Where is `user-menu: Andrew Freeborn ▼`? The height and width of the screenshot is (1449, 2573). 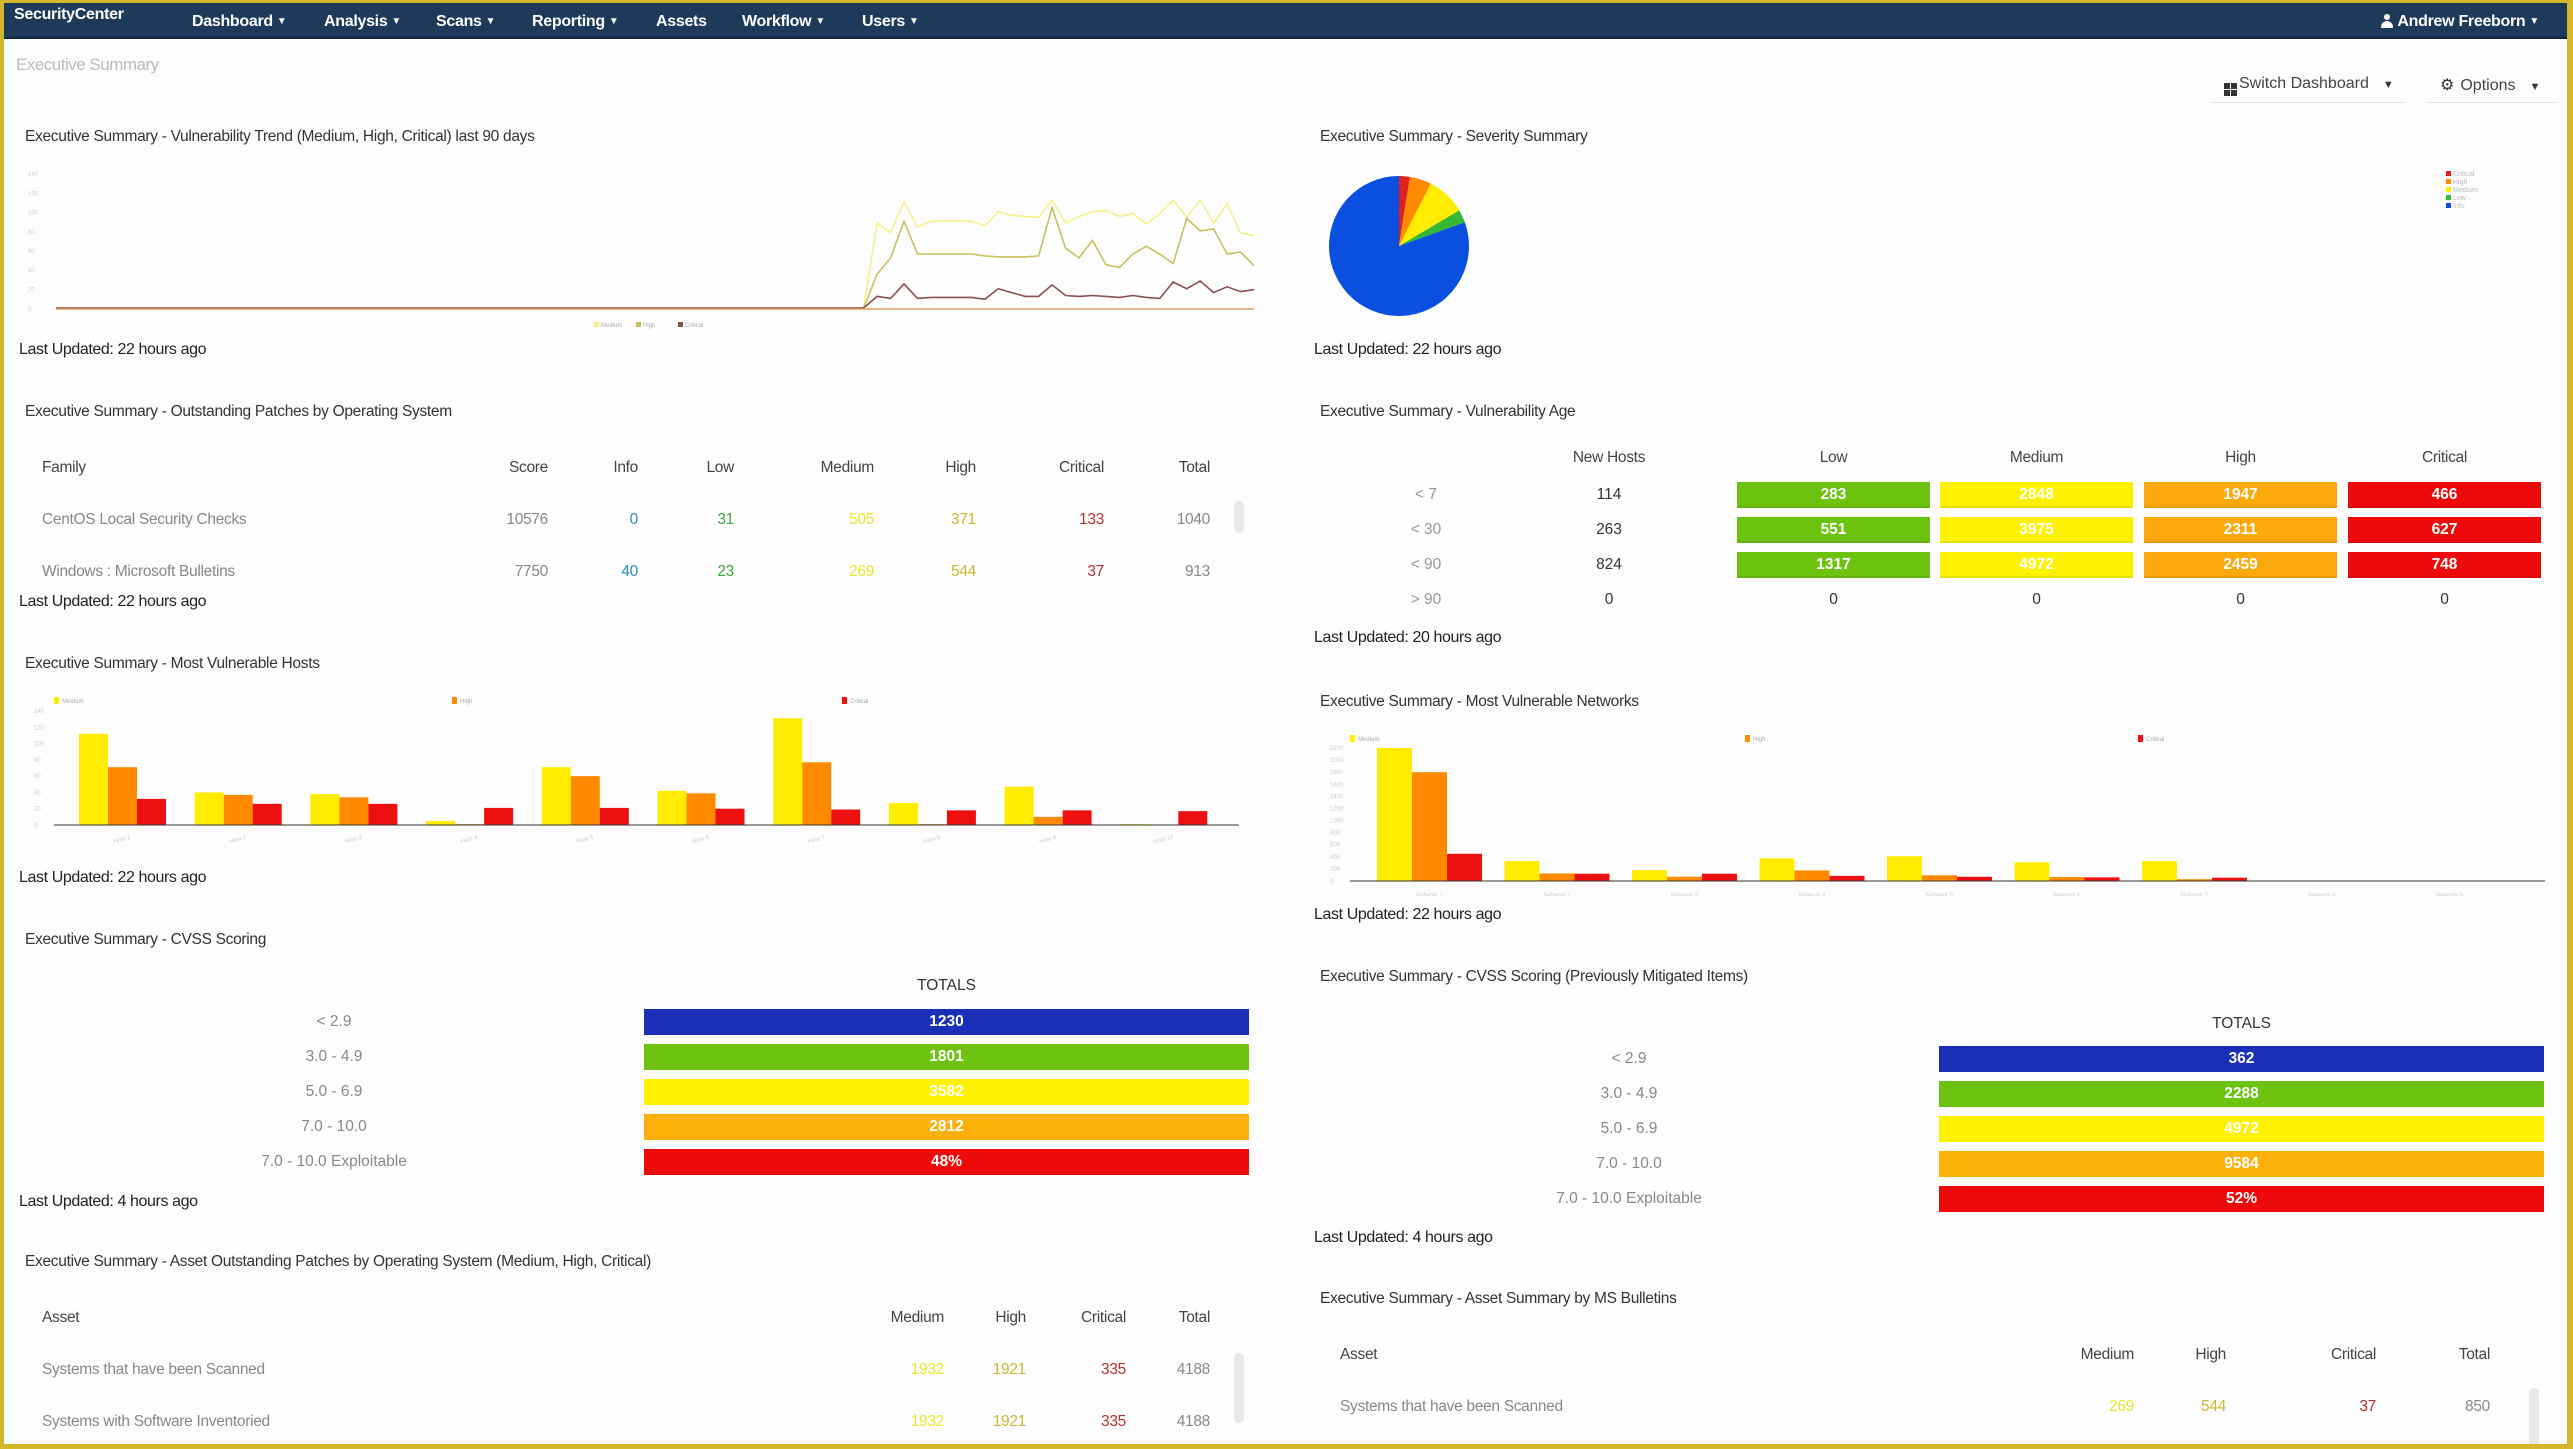 user-menu: Andrew Freeborn ▼ is located at coordinates (2460, 22).